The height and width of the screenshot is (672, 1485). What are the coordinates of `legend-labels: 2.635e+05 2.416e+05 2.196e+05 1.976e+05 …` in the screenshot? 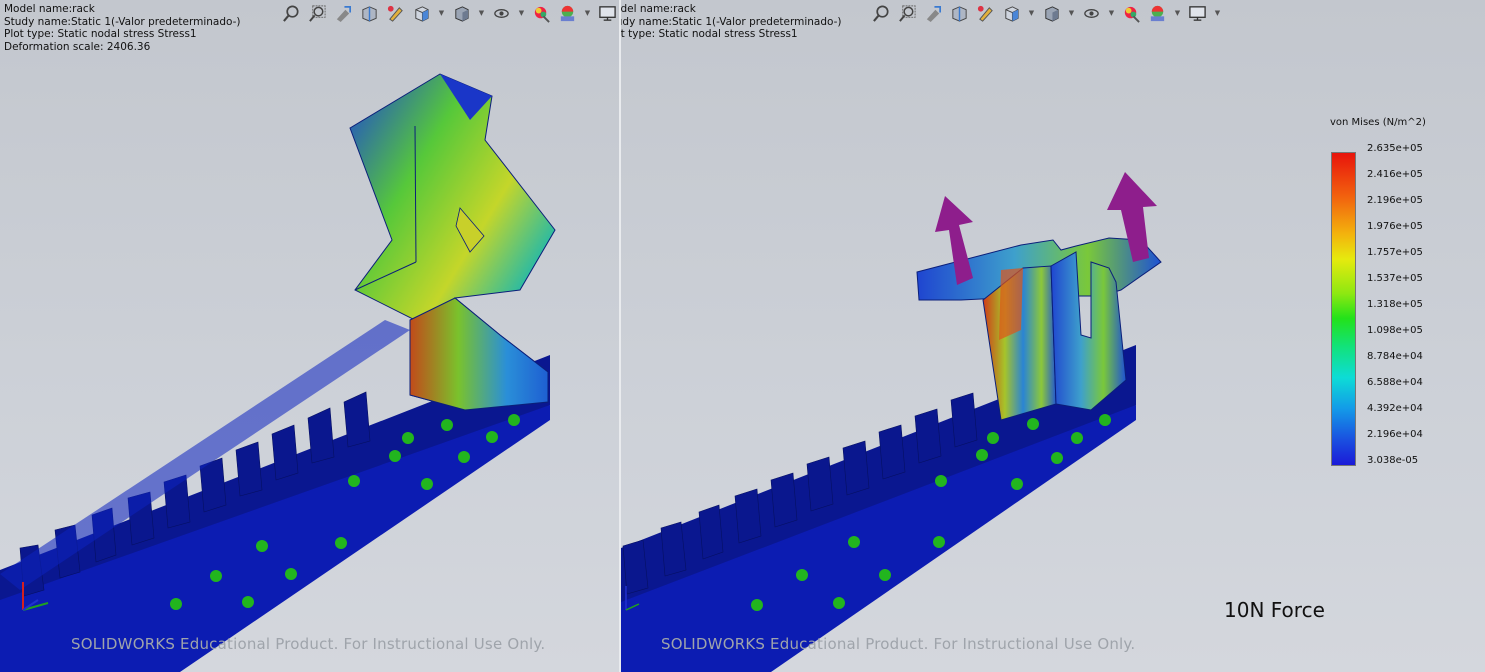 It's located at (1395, 312).